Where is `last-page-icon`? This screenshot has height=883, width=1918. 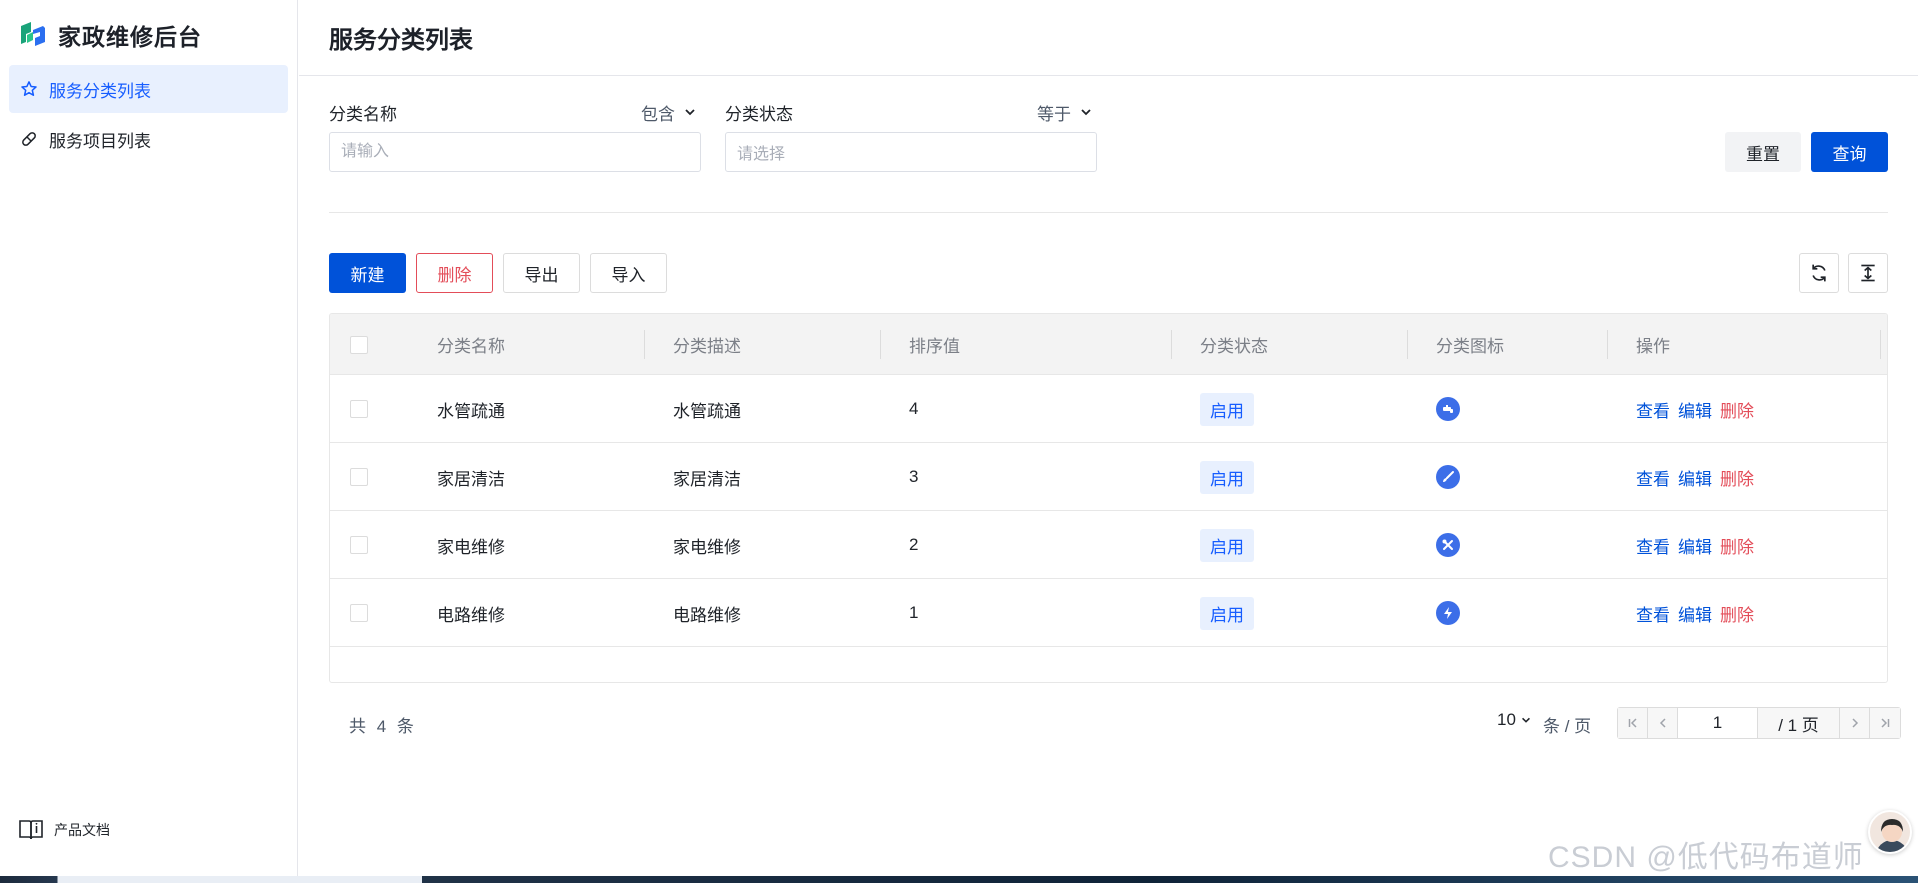
last-page-icon is located at coordinates (1885, 723).